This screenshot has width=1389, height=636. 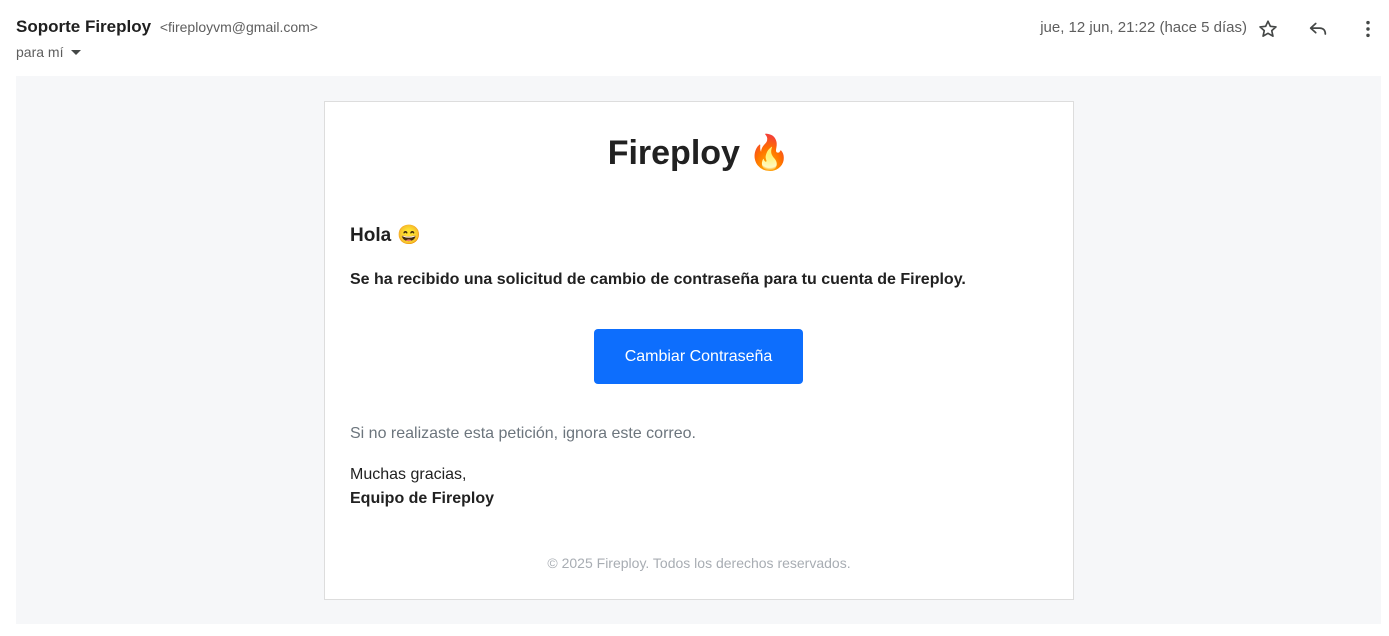 I want to click on sender-email: <fireployvm@gmail.com>, so click(x=238, y=27).